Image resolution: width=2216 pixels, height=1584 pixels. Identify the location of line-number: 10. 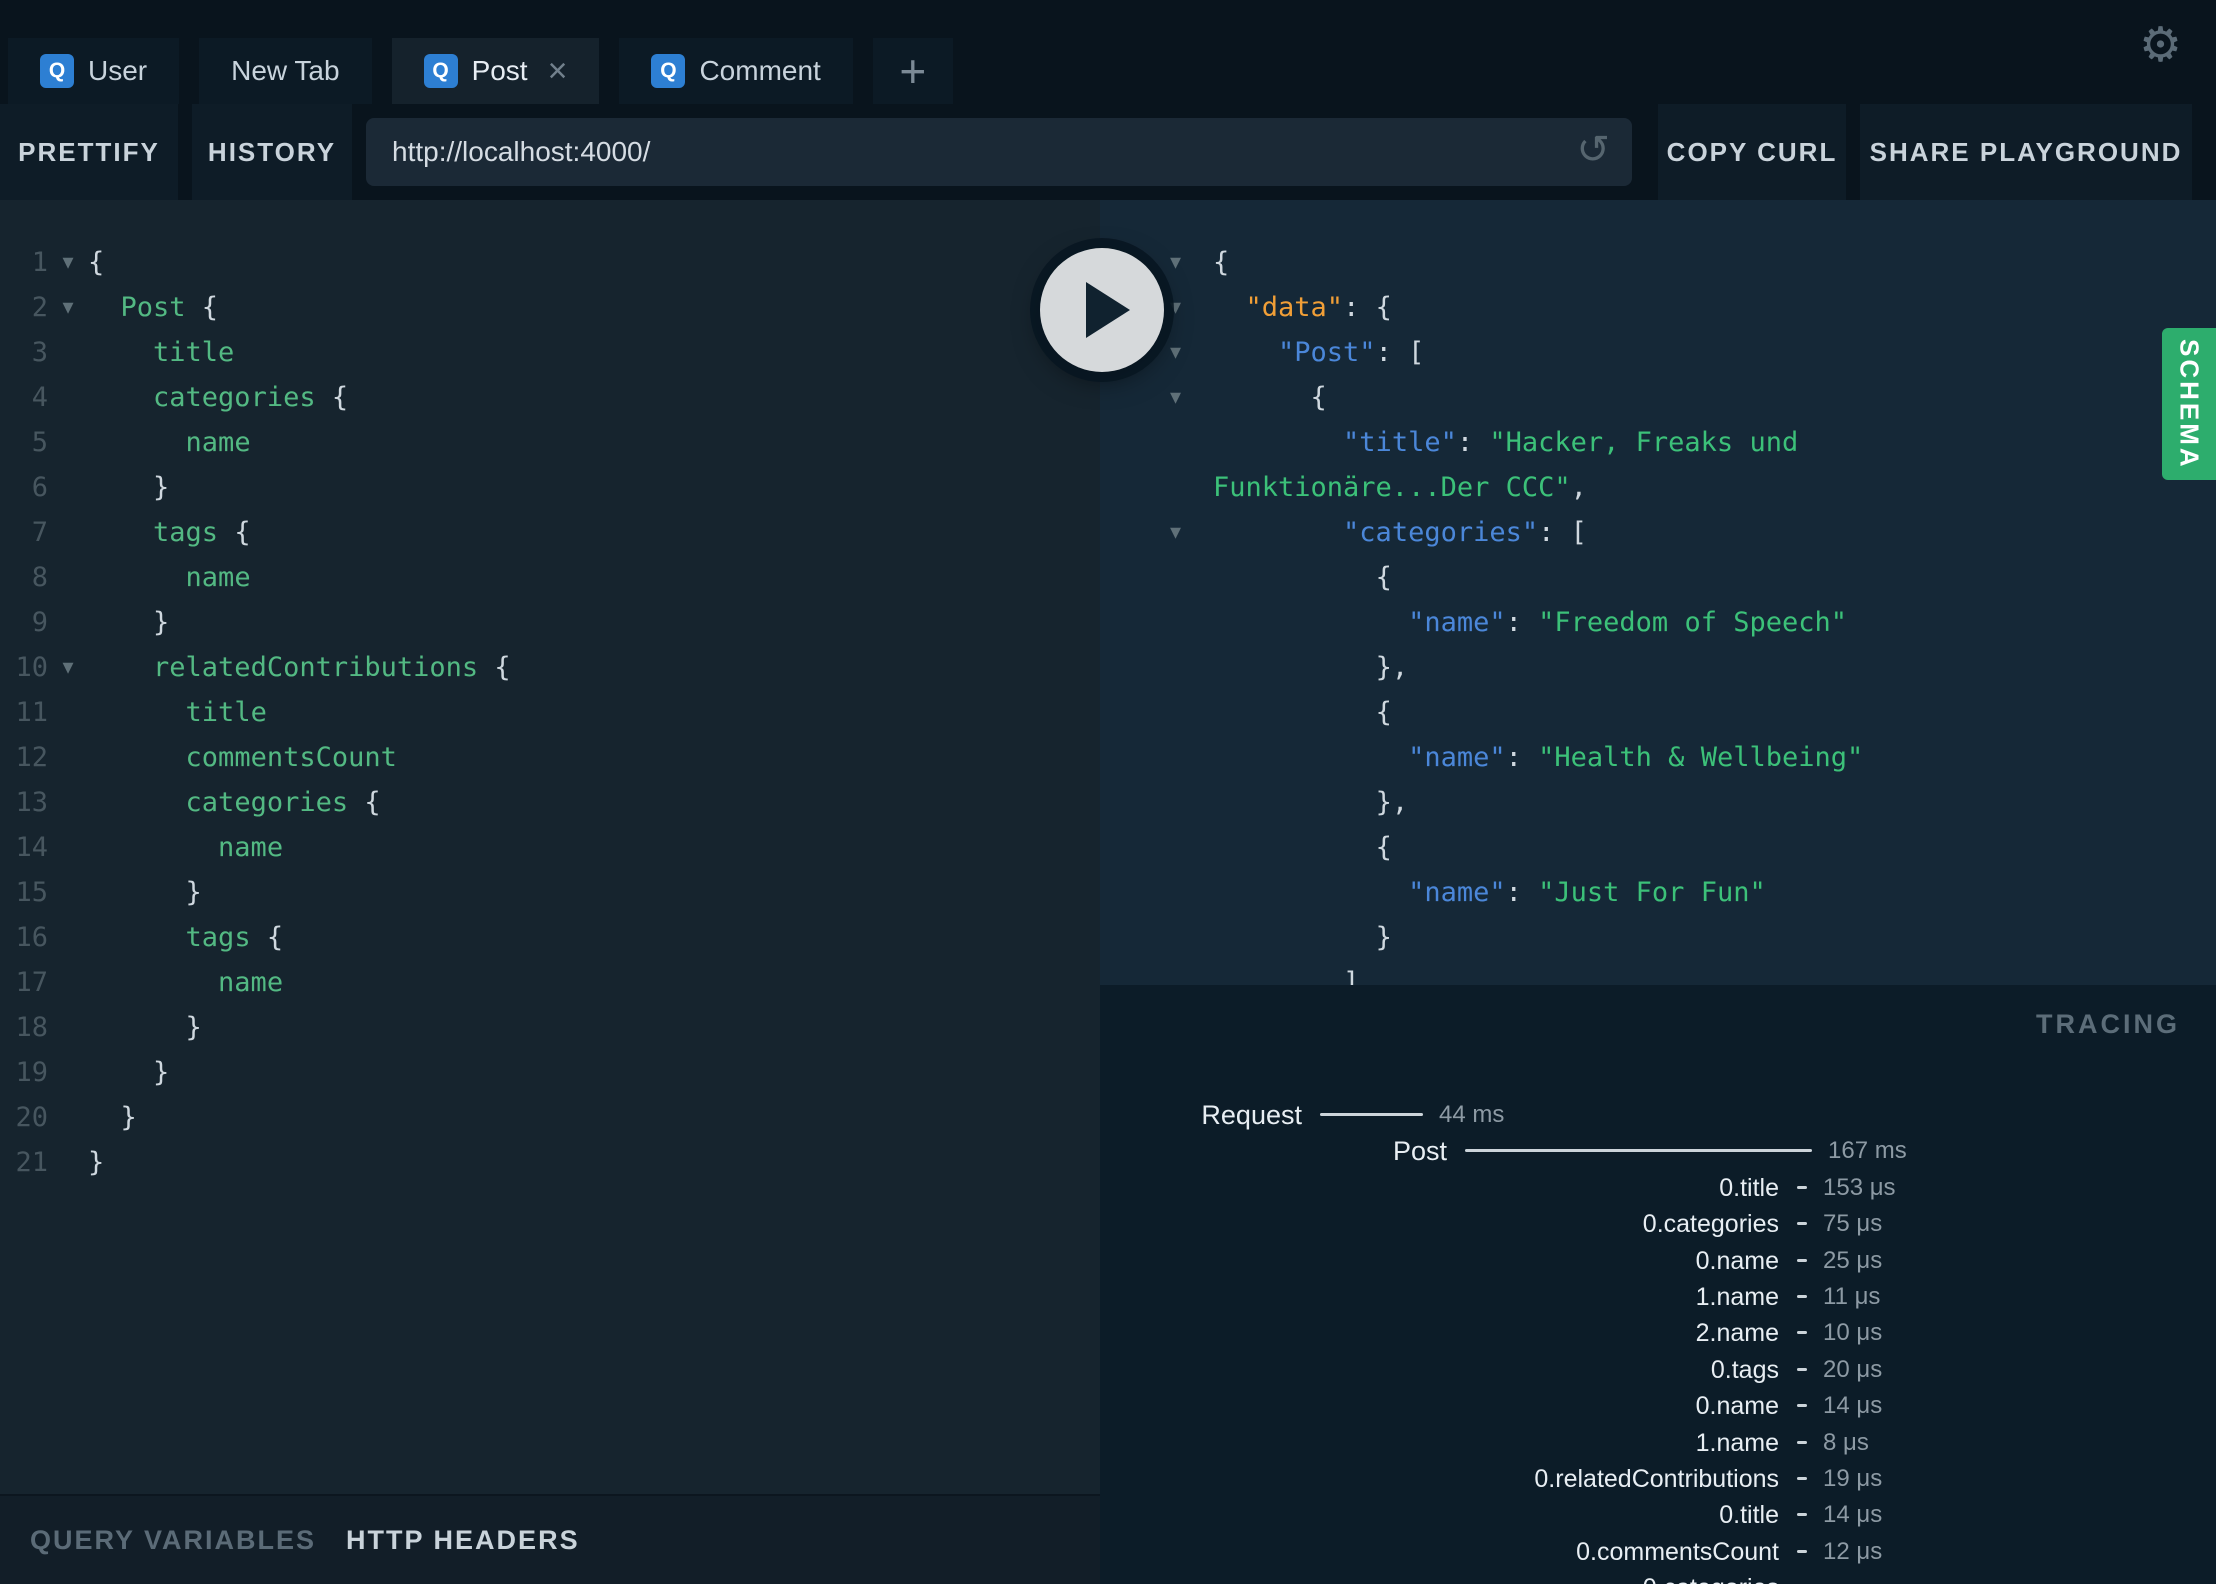
(31, 667).